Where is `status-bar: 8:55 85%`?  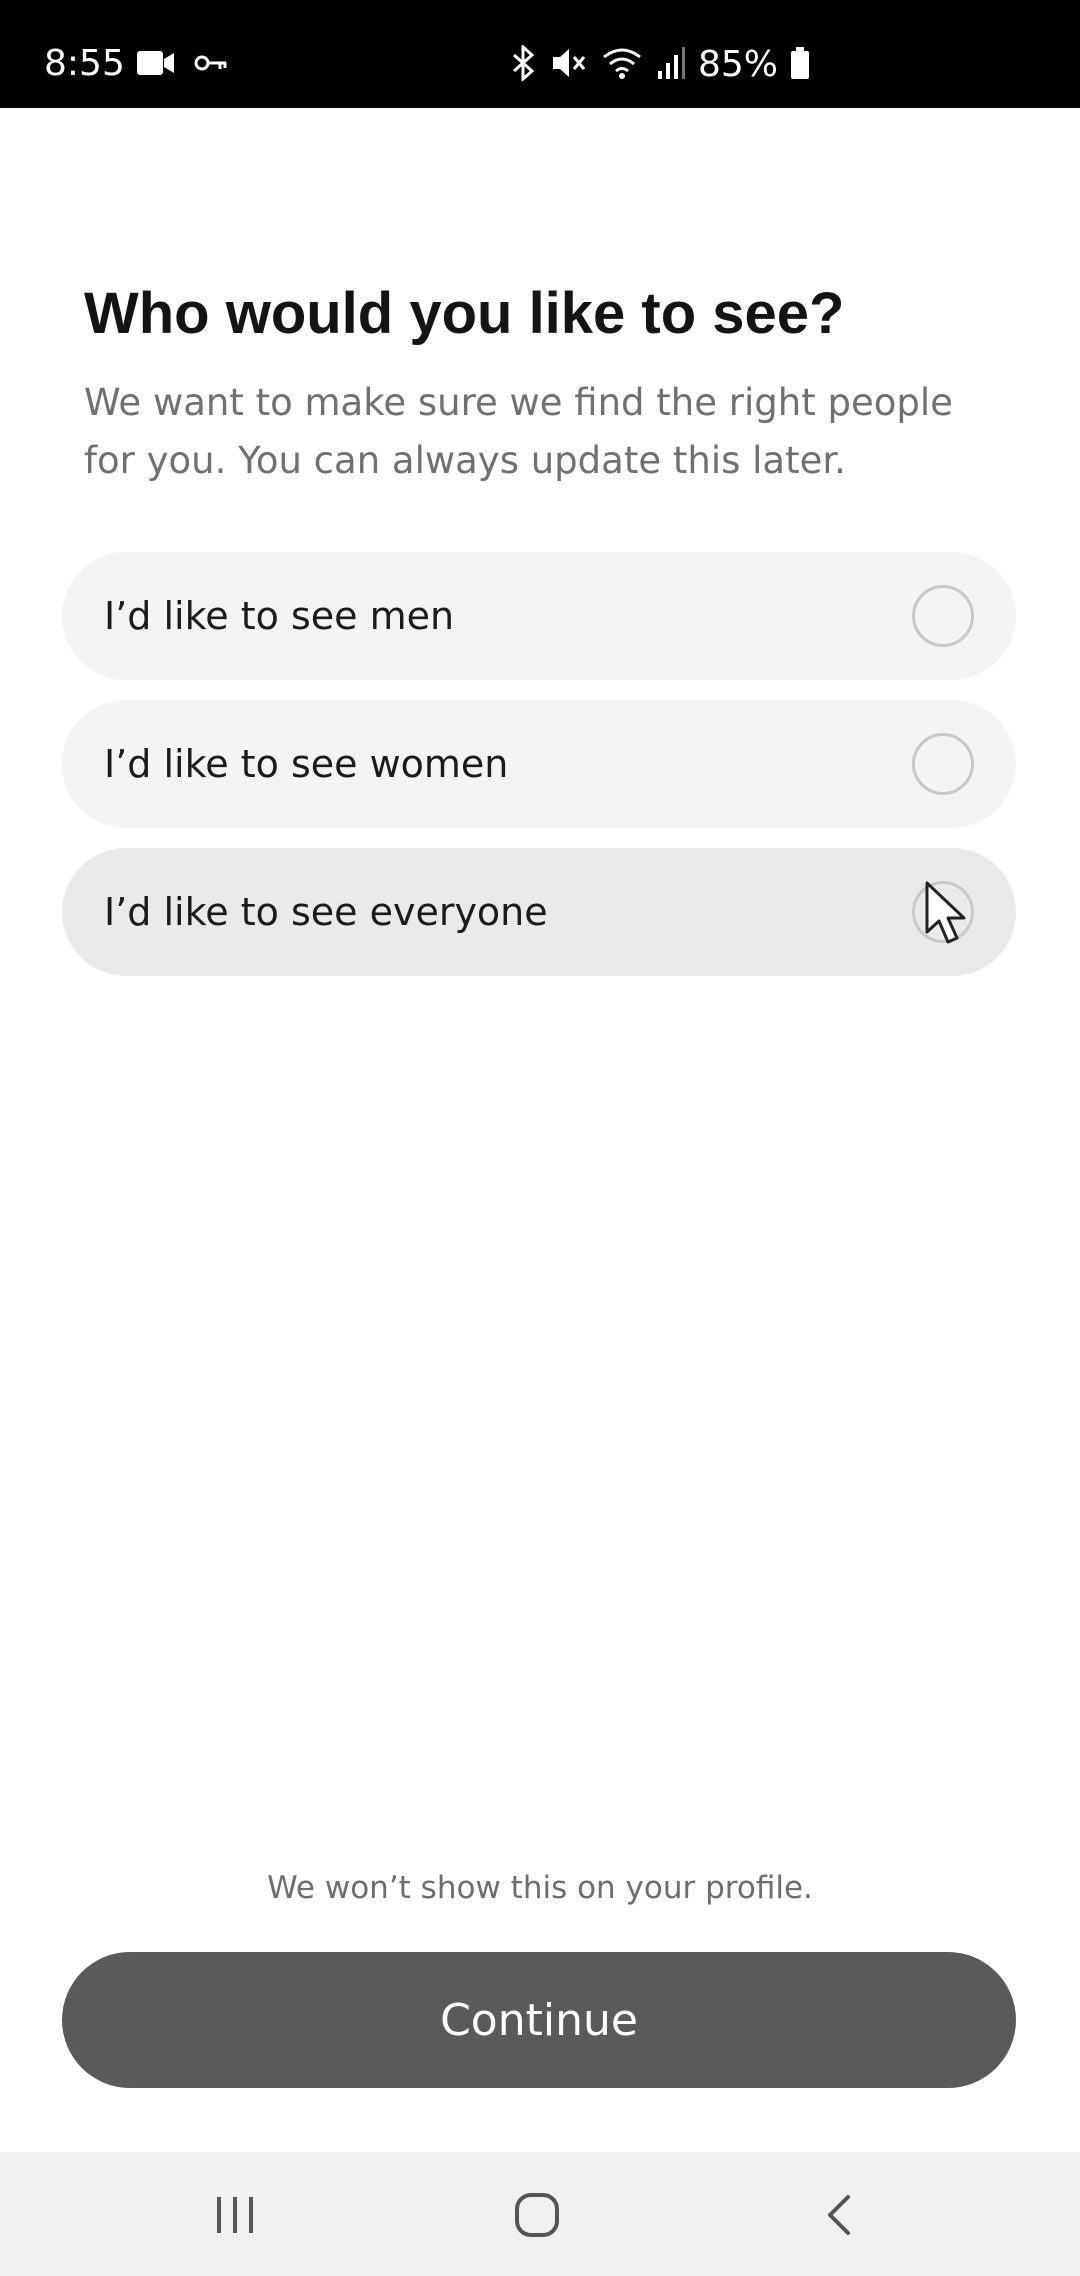
status-bar: 8:55 85% is located at coordinates (540, 54).